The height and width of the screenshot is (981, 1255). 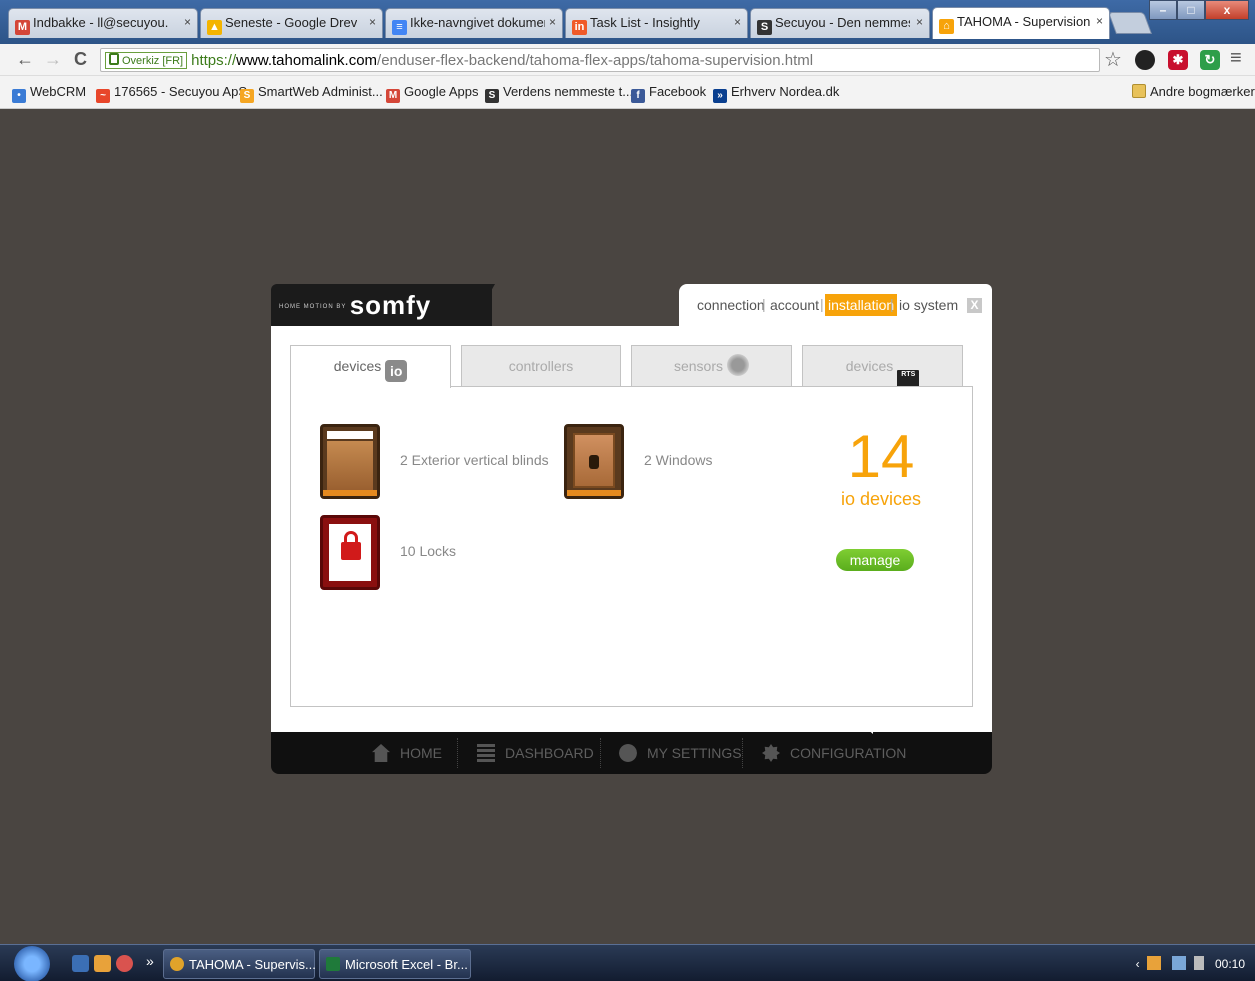 What do you see at coordinates (307, 60) in the screenshot?
I see `url-host: www.tahomalink.com` at bounding box center [307, 60].